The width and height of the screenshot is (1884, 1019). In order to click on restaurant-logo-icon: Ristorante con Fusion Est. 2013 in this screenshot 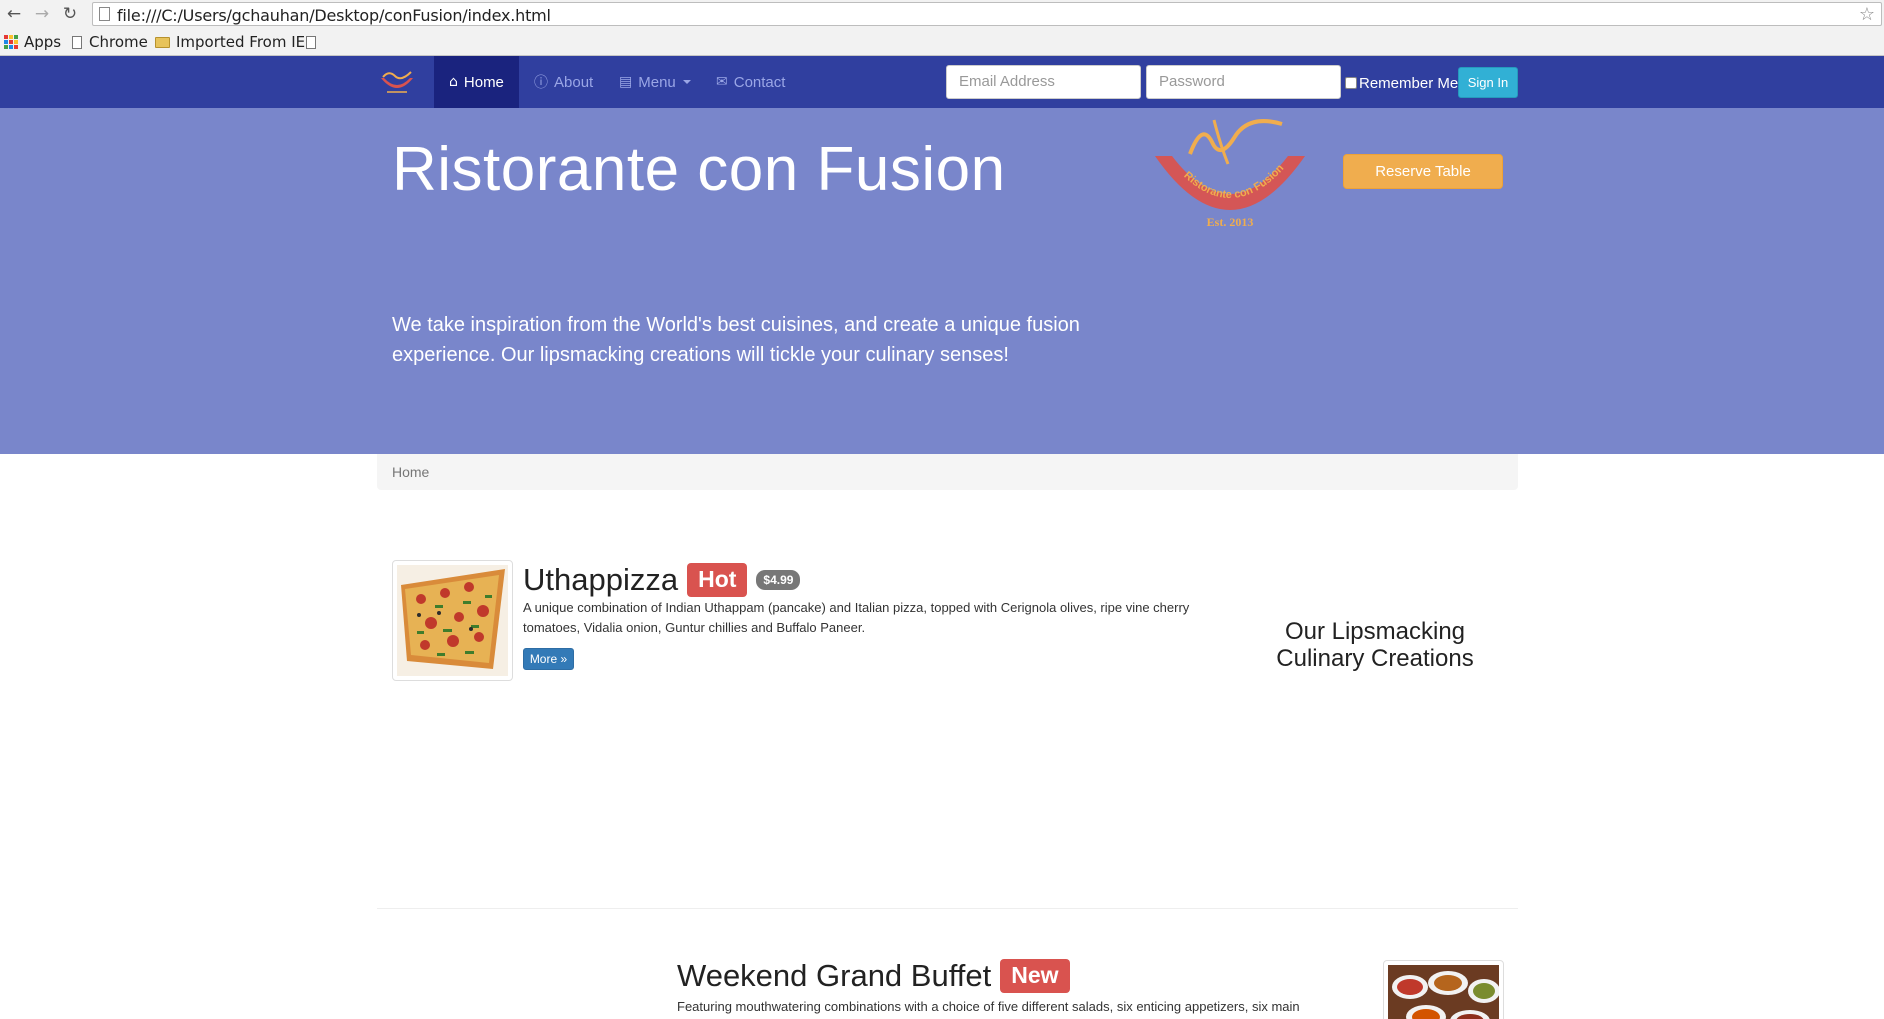, I will do `click(1230, 174)`.